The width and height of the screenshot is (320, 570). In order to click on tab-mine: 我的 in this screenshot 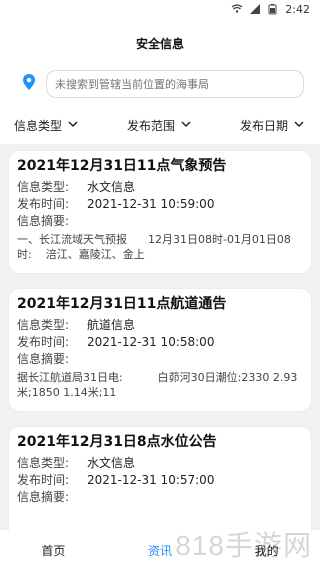, I will do `click(267, 550)`.